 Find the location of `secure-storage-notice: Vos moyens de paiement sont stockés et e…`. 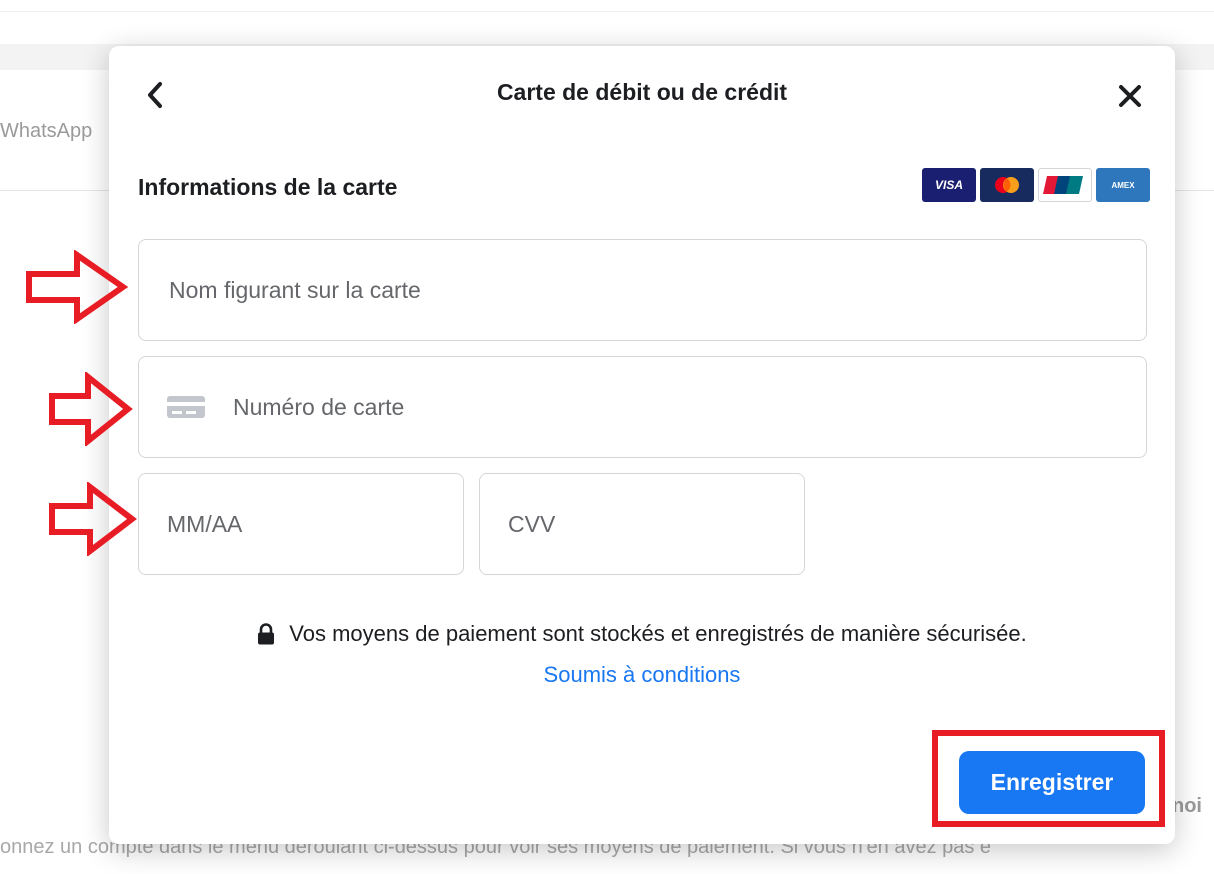

secure-storage-notice: Vos moyens de paiement sont stockés et e… is located at coordinates (642, 634).